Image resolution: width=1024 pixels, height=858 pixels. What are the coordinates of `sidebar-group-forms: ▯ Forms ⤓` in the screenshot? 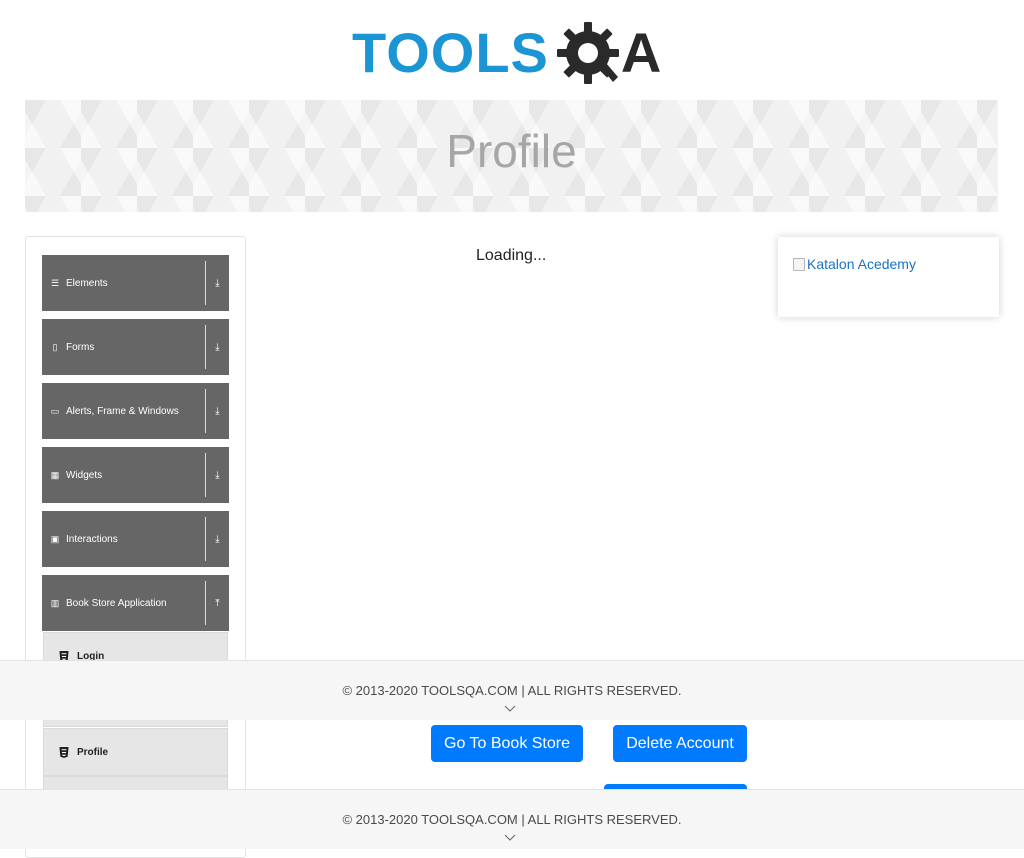 It's located at (135, 347).